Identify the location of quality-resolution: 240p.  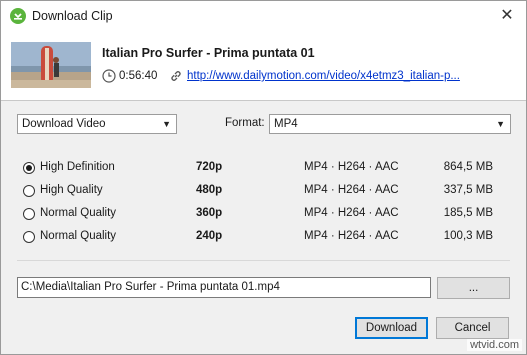
(209, 236).